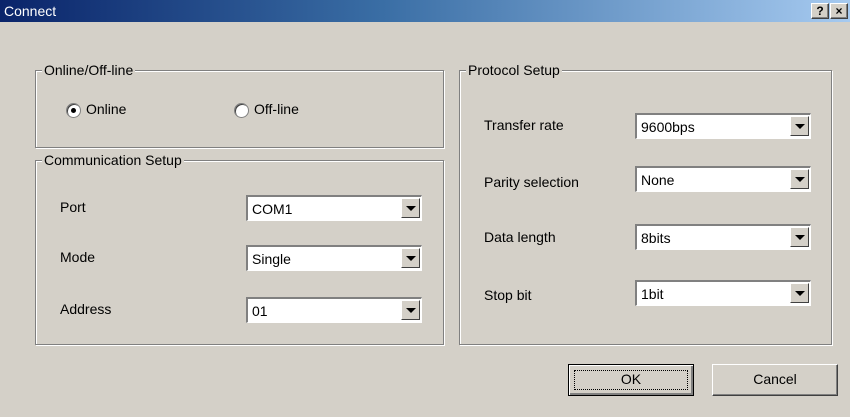  What do you see at coordinates (30, 11) in the screenshot?
I see `window-title: Connect` at bounding box center [30, 11].